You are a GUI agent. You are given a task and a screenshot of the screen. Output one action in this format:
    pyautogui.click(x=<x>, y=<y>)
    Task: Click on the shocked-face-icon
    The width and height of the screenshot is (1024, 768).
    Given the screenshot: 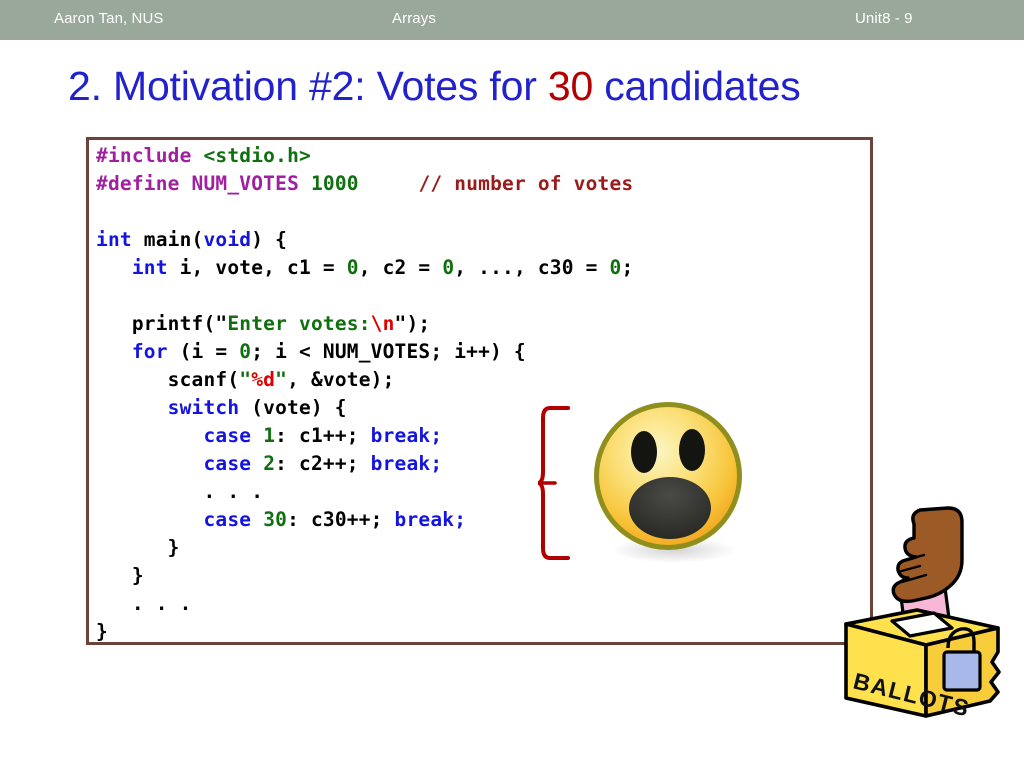 What is the action you would take?
    pyautogui.click(x=668, y=482)
    